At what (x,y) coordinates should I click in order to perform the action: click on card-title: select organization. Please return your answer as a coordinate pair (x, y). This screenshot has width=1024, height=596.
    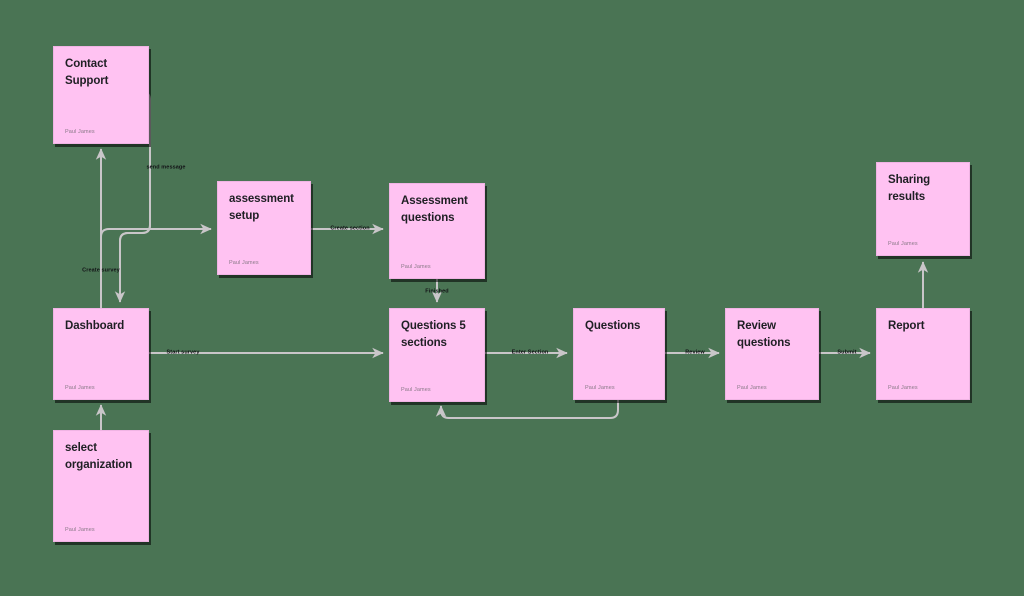
    Looking at the image, I should click on (99, 457).